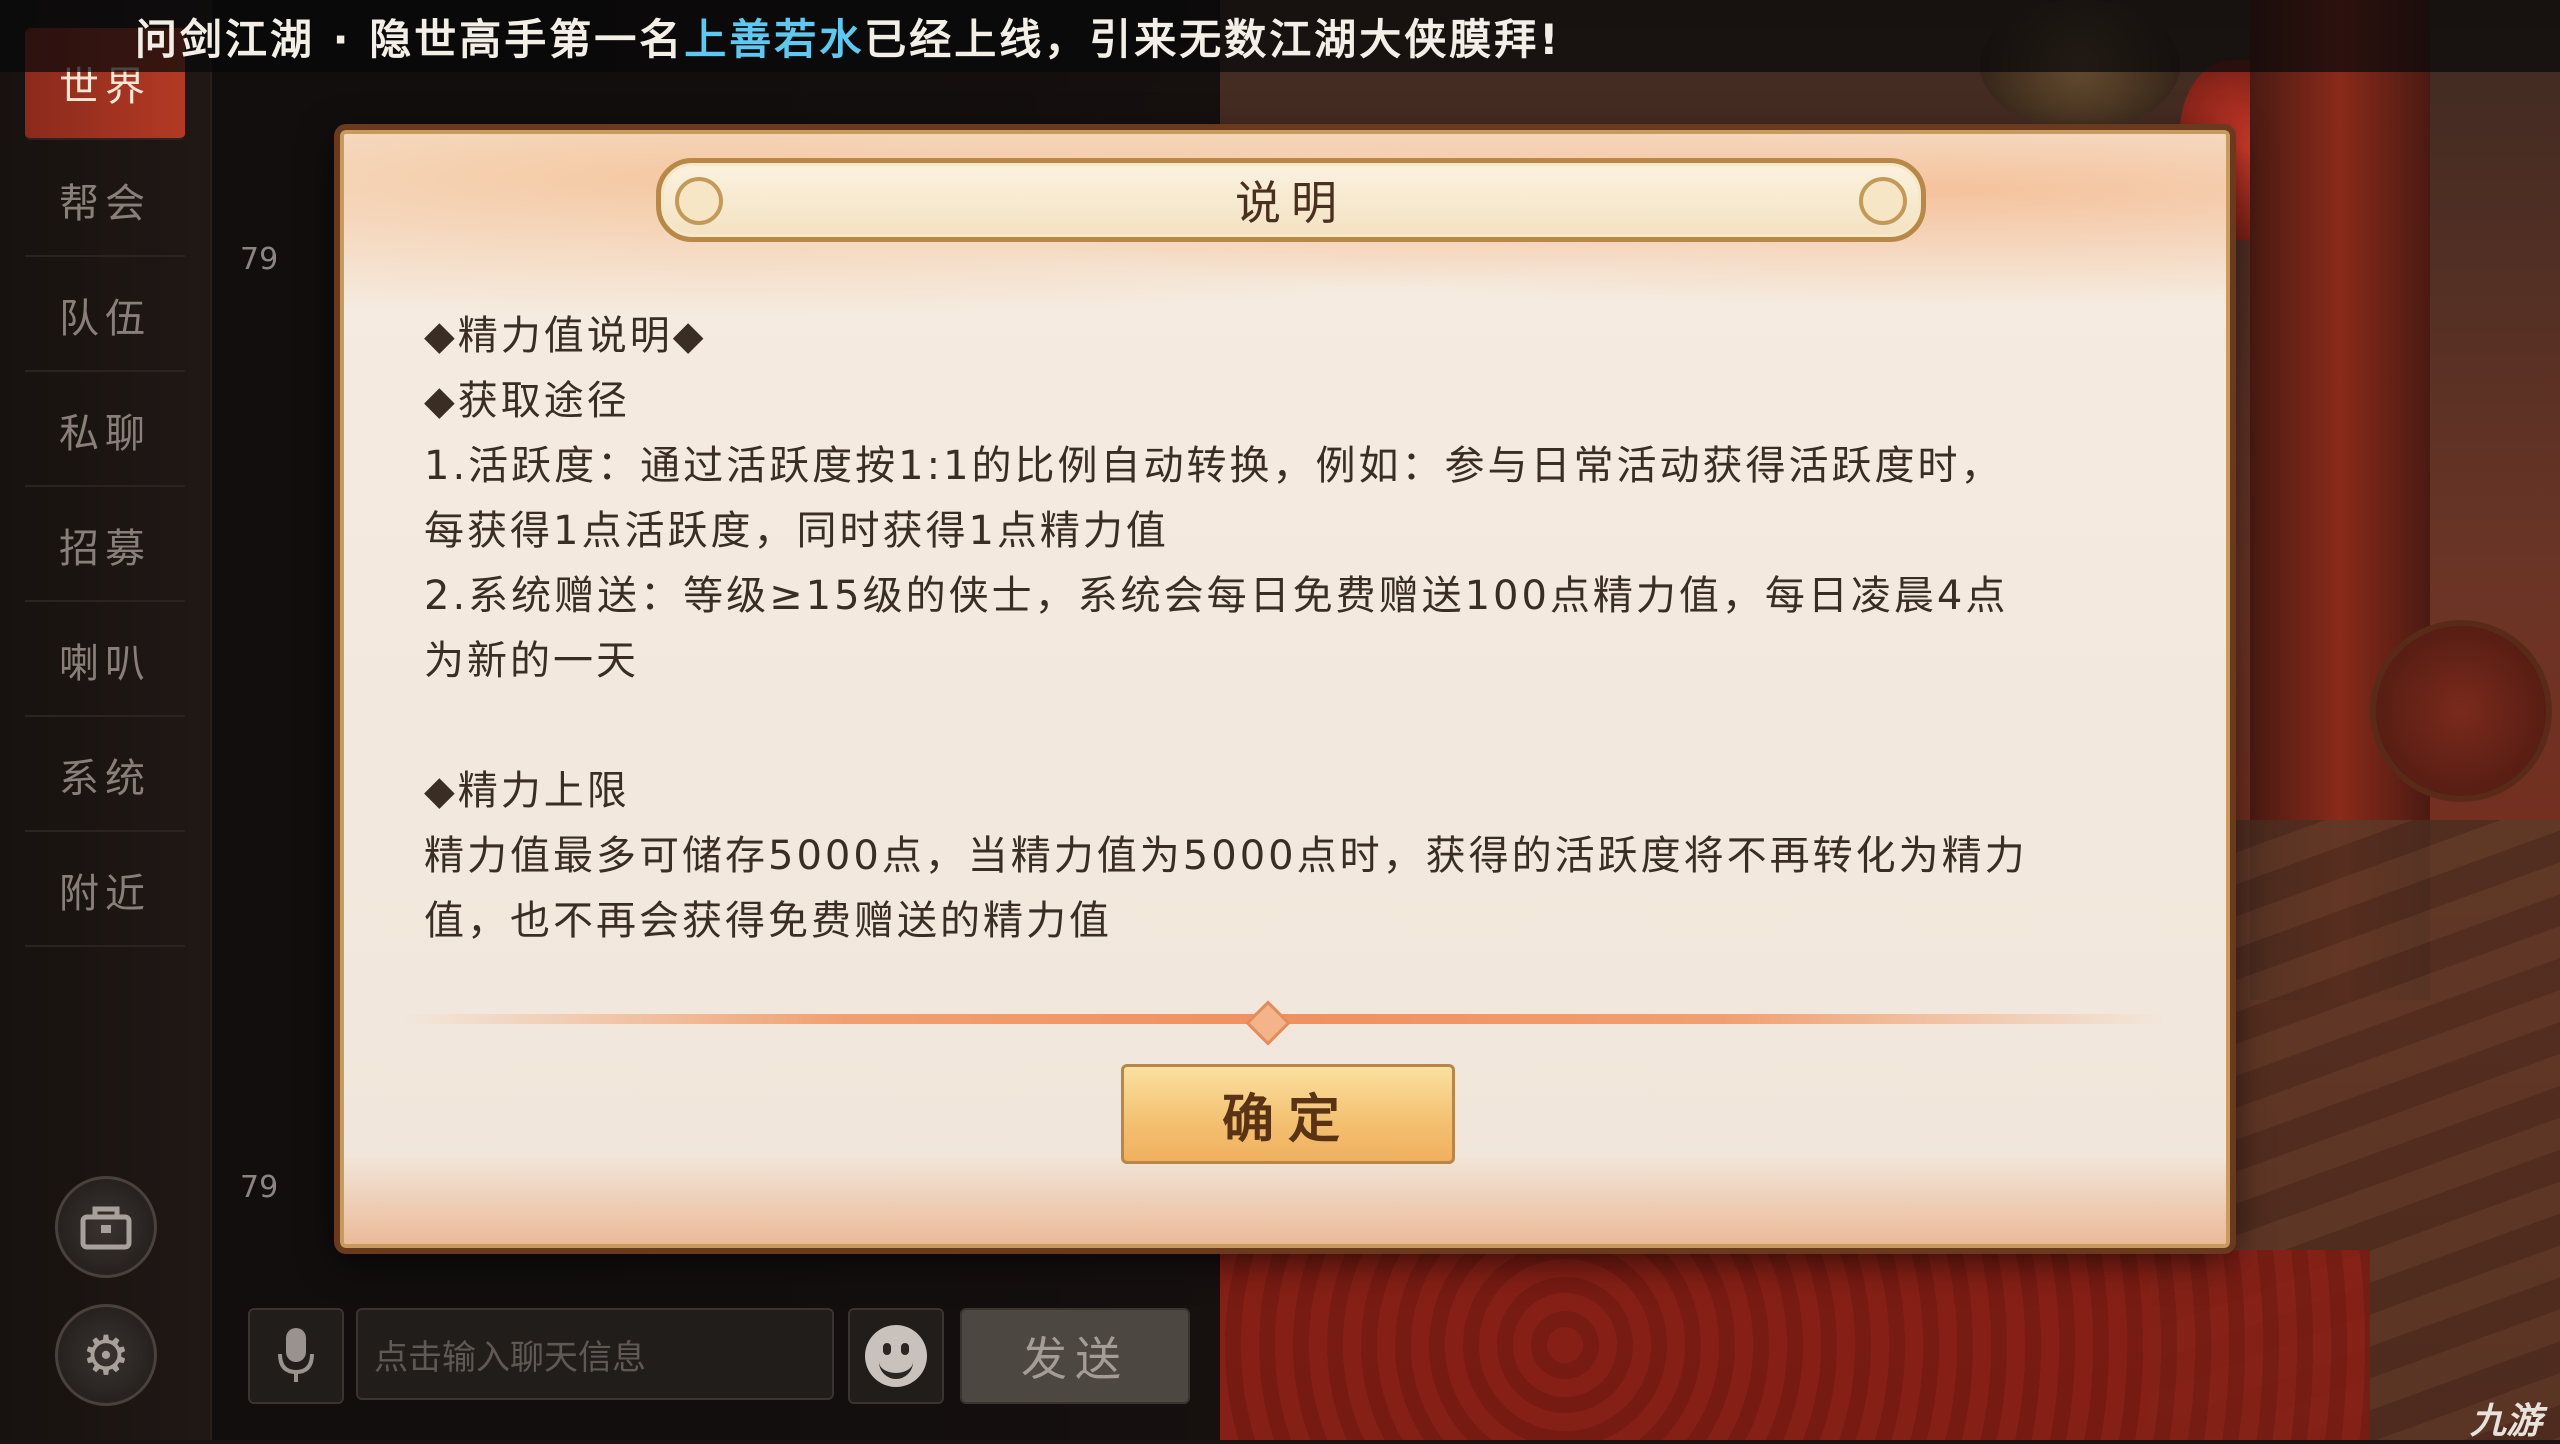 Image resolution: width=2560 pixels, height=1444 pixels. What do you see at coordinates (105, 431) in the screenshot?
I see `tab-private: 私聊` at bounding box center [105, 431].